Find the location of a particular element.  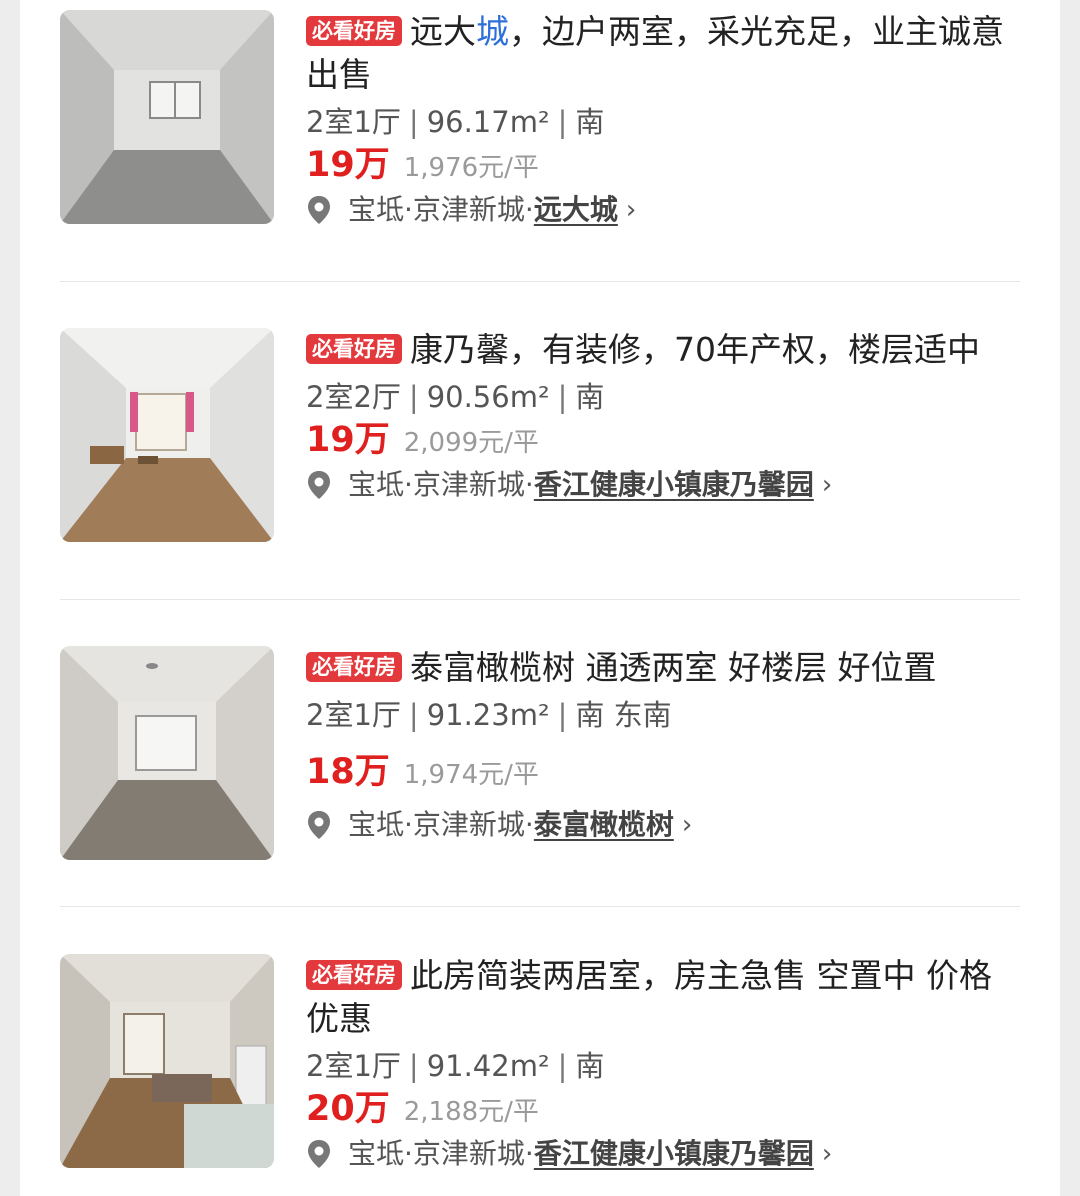

total-price: 18万 is located at coordinates (348, 772).